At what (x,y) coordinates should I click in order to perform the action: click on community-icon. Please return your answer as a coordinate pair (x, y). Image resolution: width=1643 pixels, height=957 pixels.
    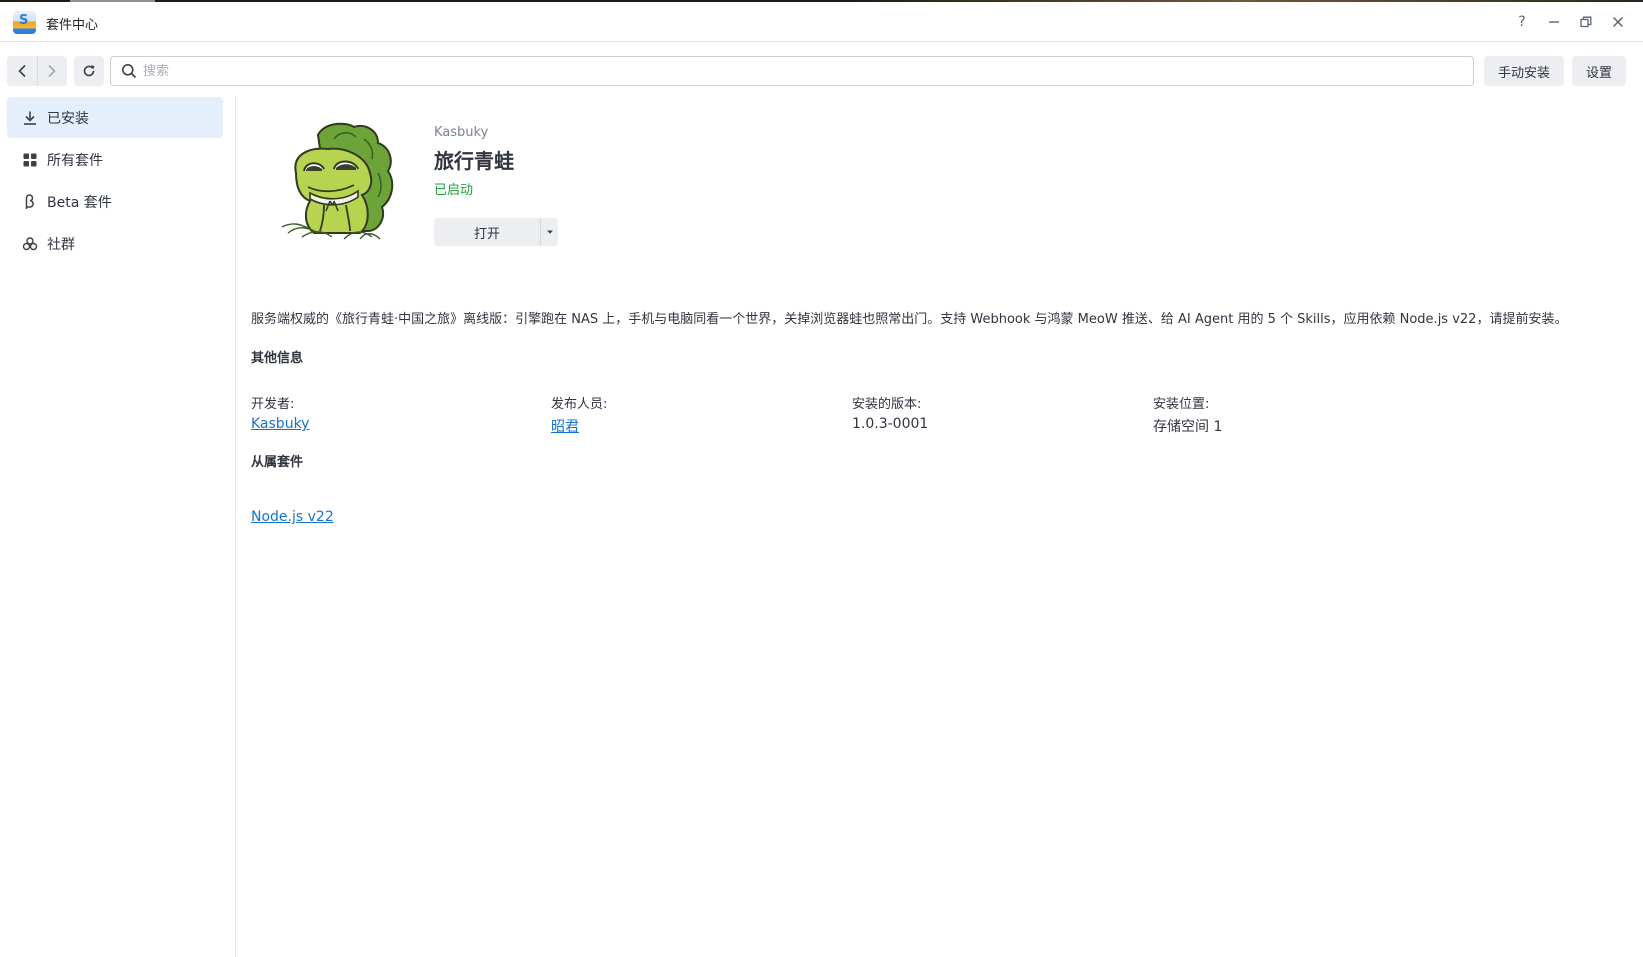
    Looking at the image, I should click on (30, 244).